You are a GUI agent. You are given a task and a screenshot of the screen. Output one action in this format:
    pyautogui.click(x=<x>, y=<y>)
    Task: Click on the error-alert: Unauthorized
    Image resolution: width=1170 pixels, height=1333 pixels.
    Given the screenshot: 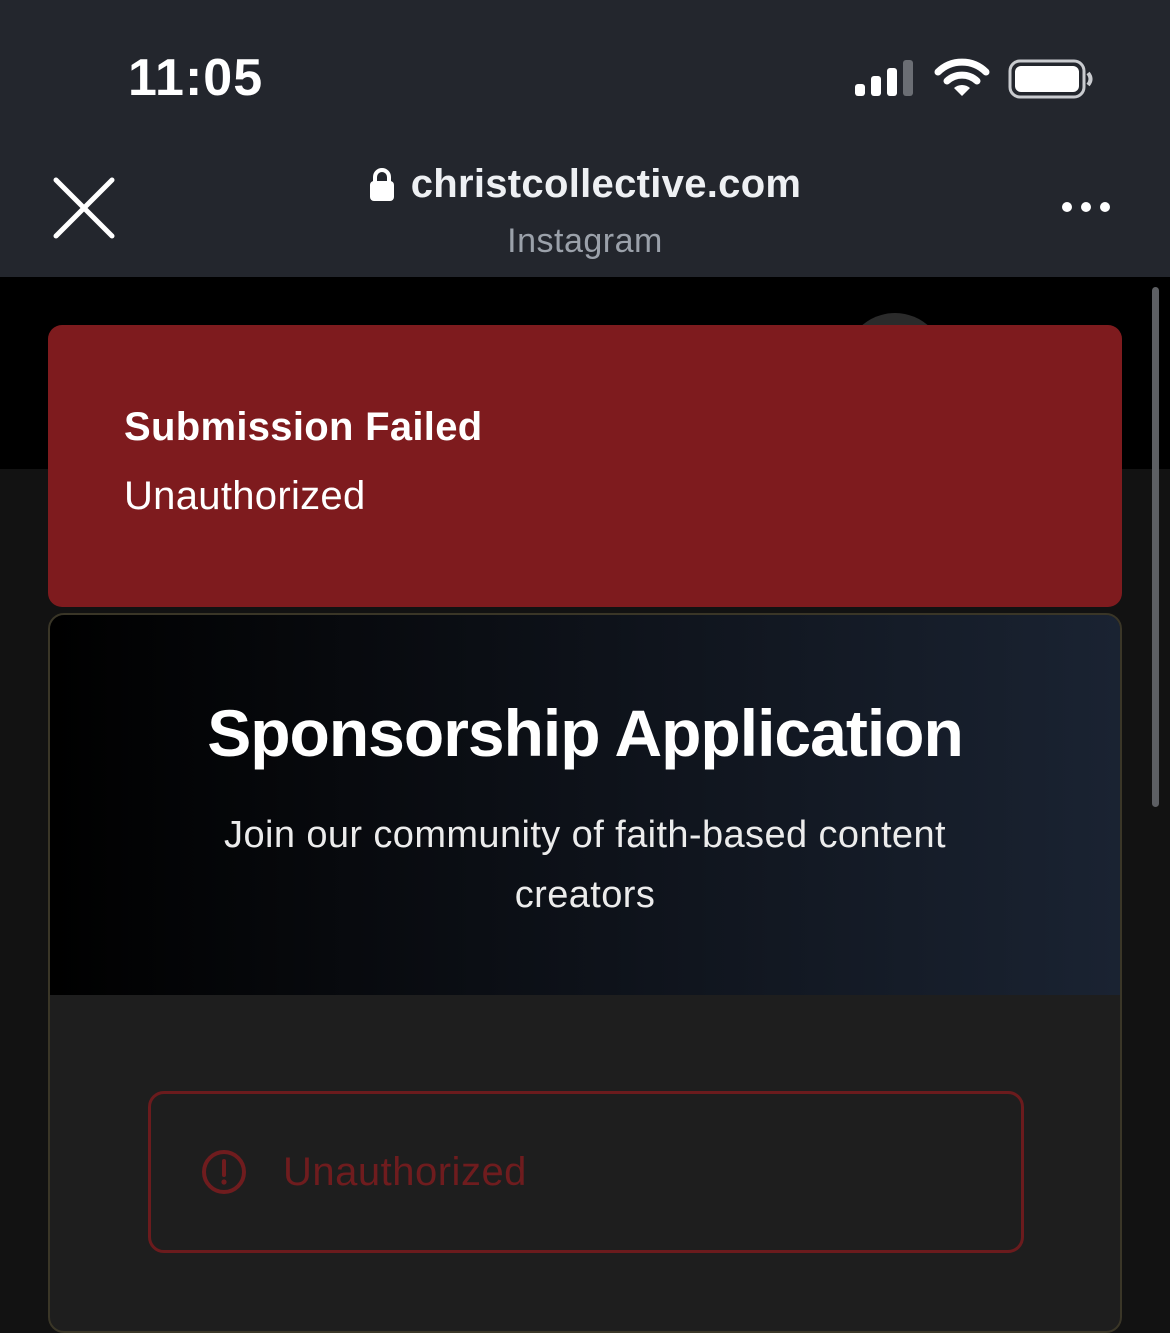 What is the action you would take?
    pyautogui.click(x=586, y=1172)
    